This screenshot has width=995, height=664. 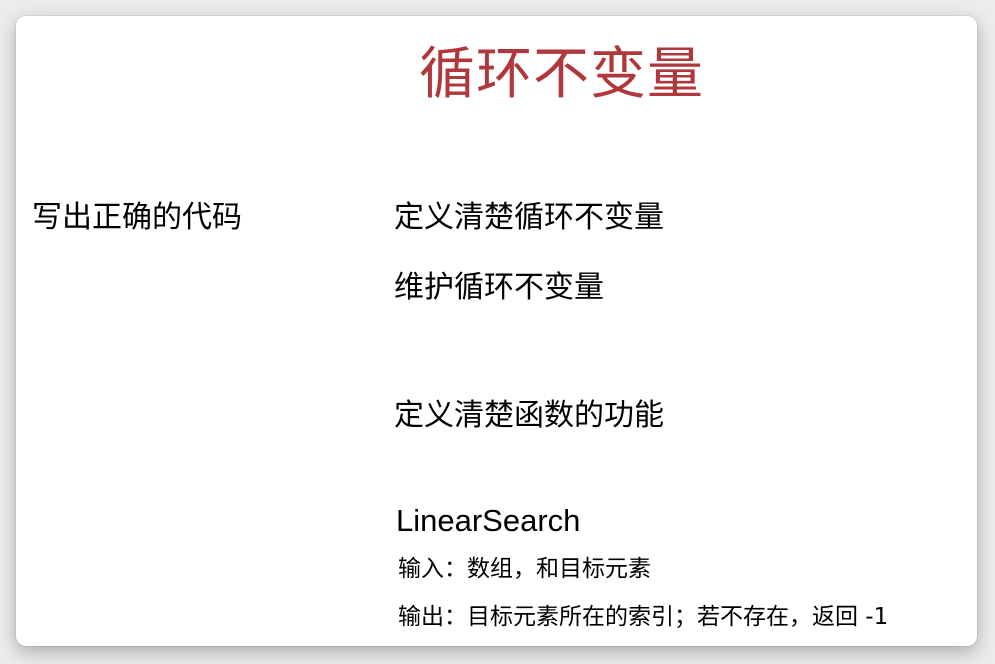 What do you see at coordinates (643, 617) in the screenshot?
I see `function-output-detail: 输出：目标元素所在的索引；若不存在，返回 -1` at bounding box center [643, 617].